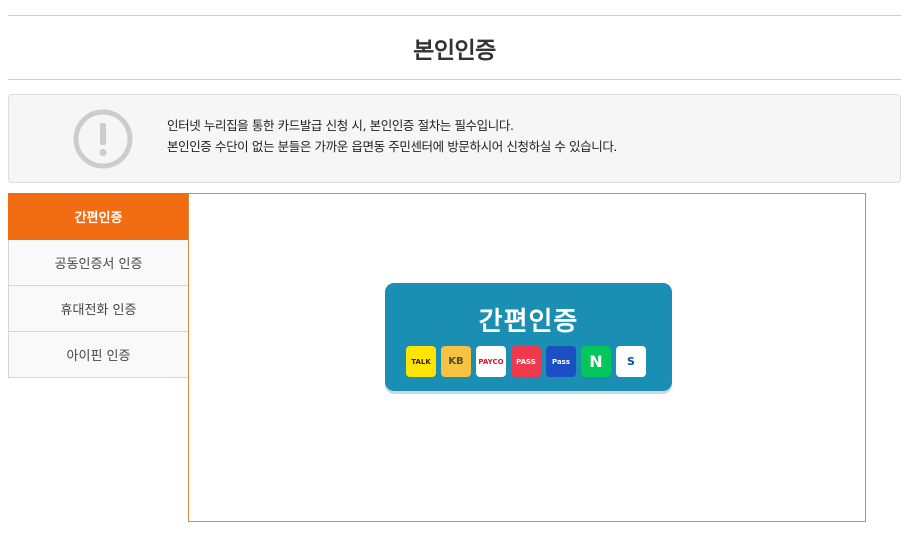 The image size is (918, 560). Describe the element at coordinates (340, 125) in the screenshot. I see `notice-line-1: 인터넷 누리집을 통한 카드발급 신청 시, 본인인증 절차는 필수입니다.` at that location.